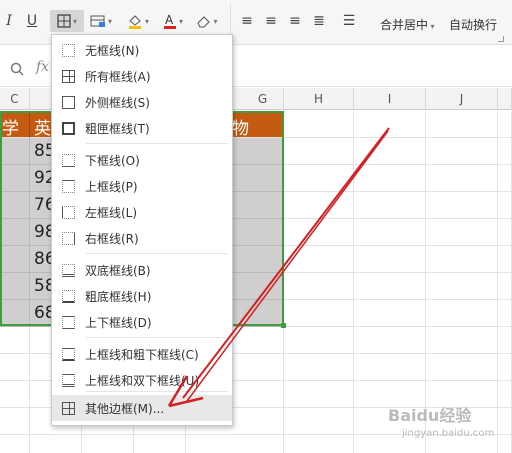 Image resolution: width=512 pixels, height=453 pixels. I want to click on watermark-brand: Baidu经验, so click(430, 415).